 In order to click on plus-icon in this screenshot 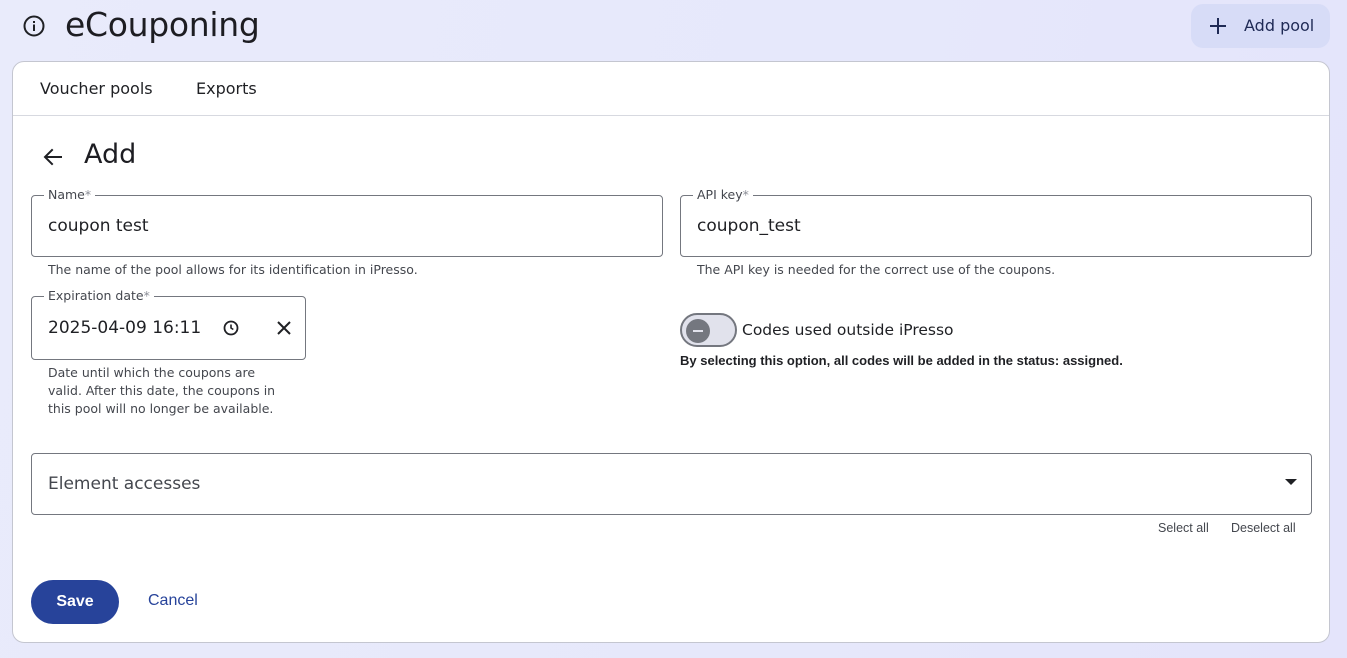, I will do `click(1218, 26)`.